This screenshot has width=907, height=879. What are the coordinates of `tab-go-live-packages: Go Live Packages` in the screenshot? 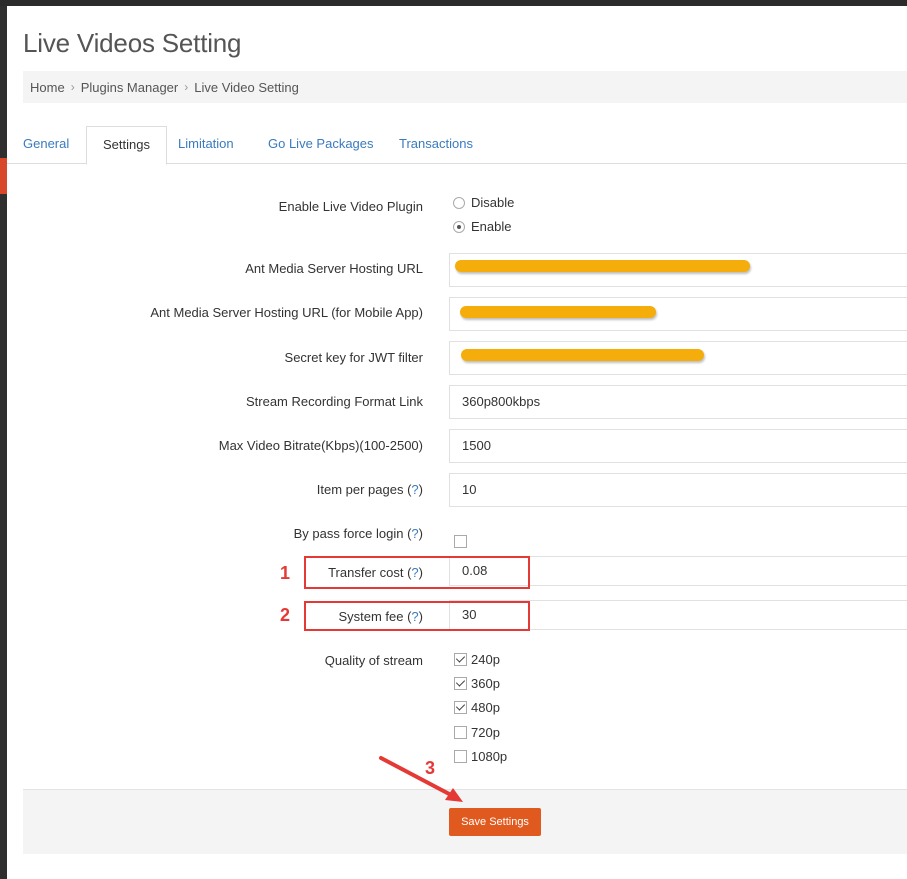 It's located at (321, 145).